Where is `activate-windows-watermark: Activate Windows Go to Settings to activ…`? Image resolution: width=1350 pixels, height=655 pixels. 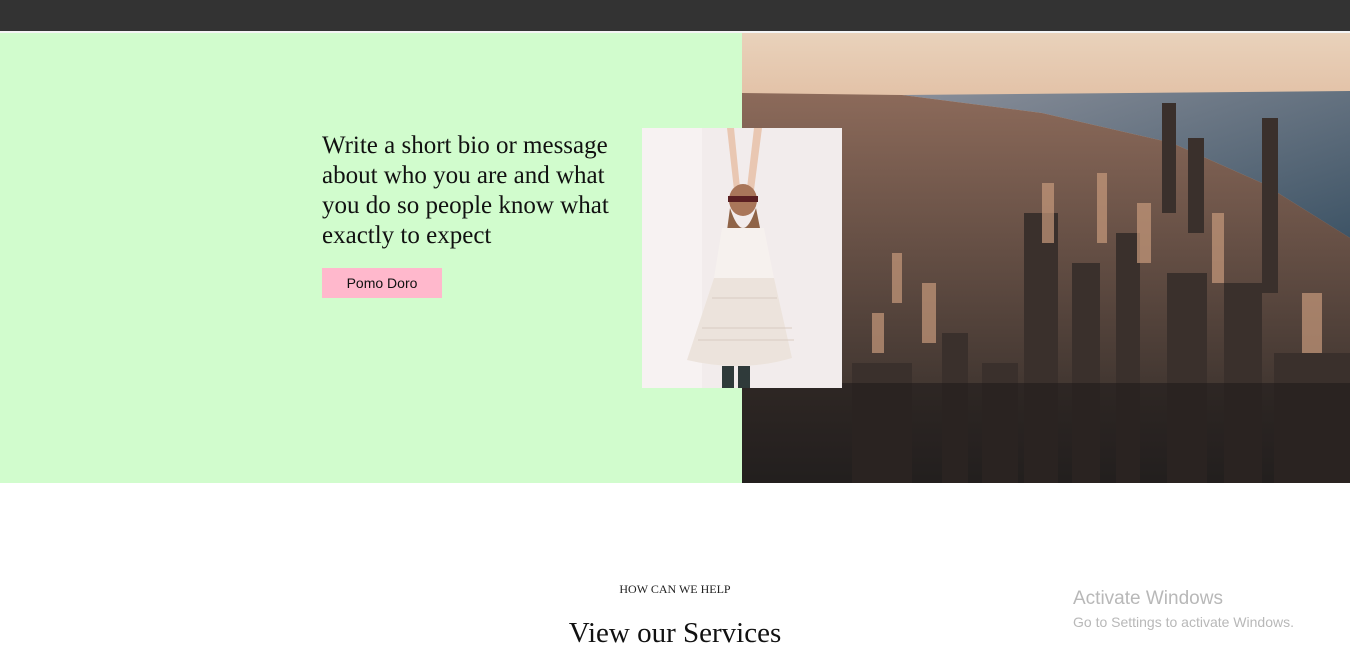 activate-windows-watermark: Activate Windows Go to Settings to activ… is located at coordinates (1183, 609).